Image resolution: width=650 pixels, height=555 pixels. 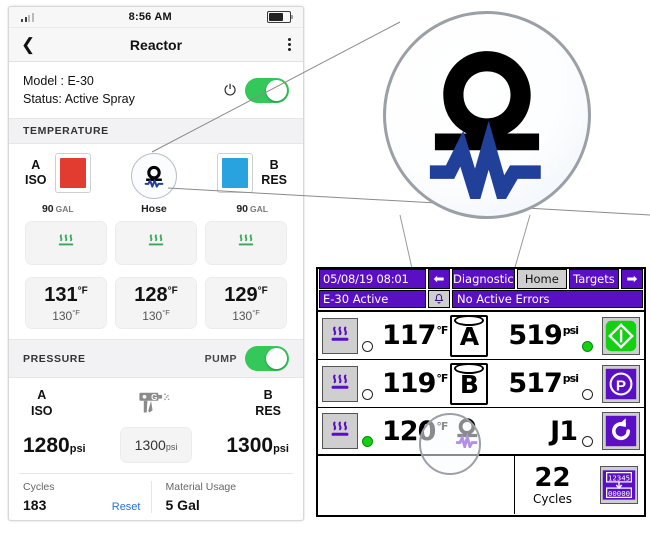 I want to click on temperature-label: TEMPERATURE, so click(x=66, y=131).